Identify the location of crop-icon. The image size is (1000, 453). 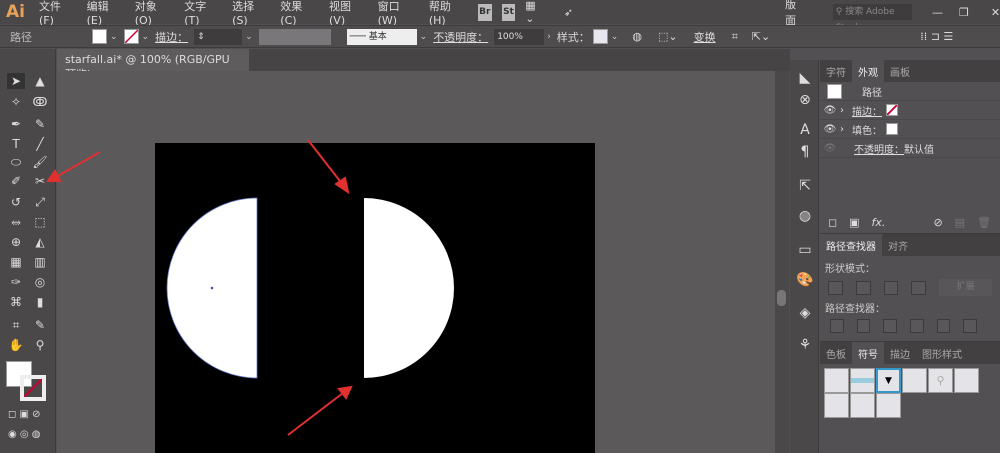
(917, 326).